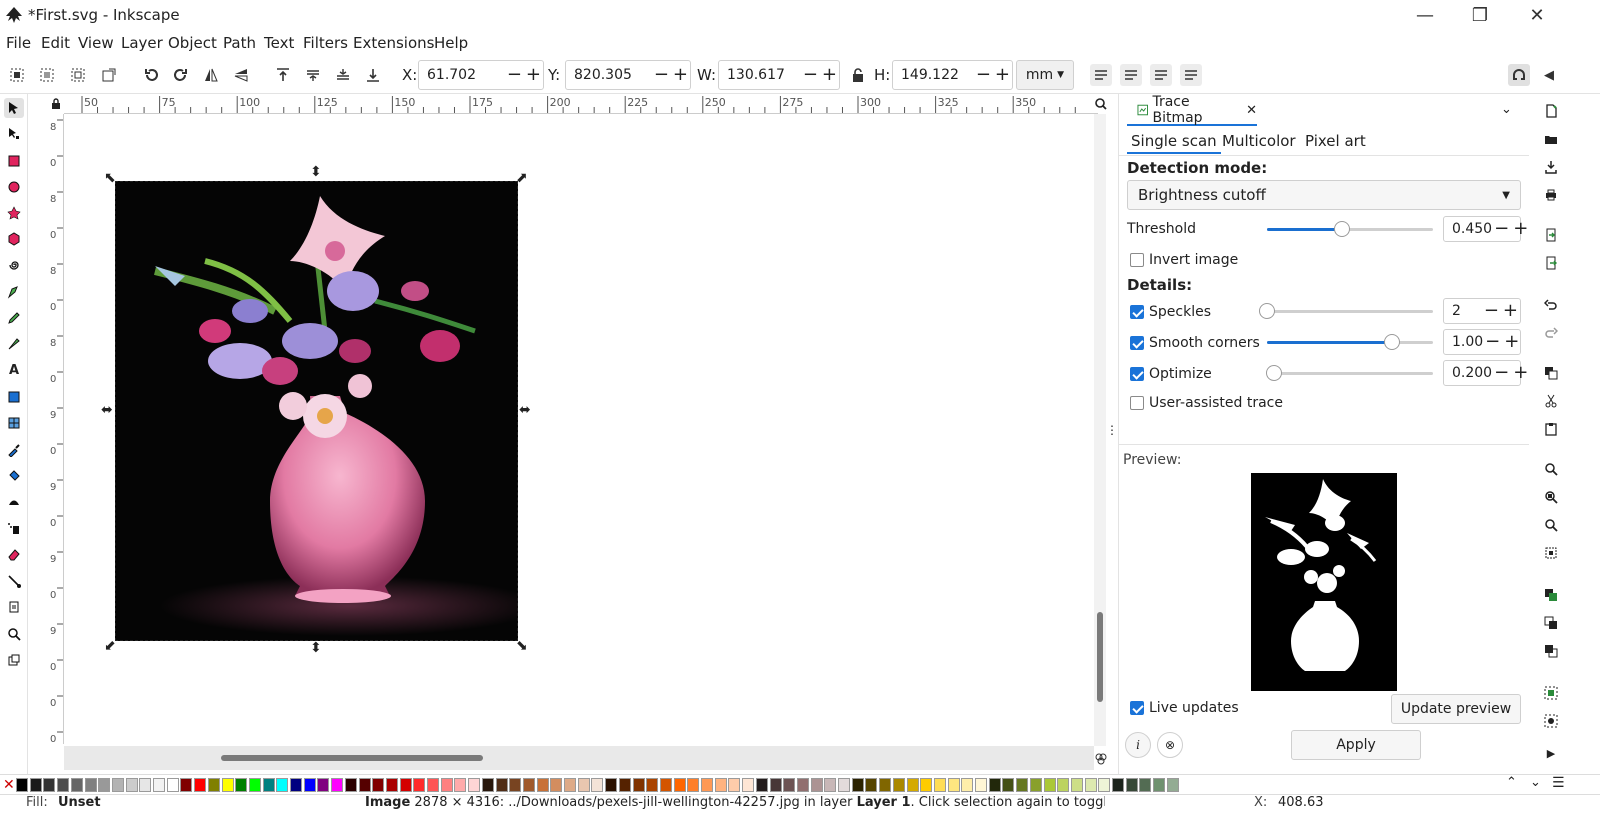 Image resolution: width=1600 pixels, height=822 pixels. I want to click on speckles-slider, so click(1346, 311).